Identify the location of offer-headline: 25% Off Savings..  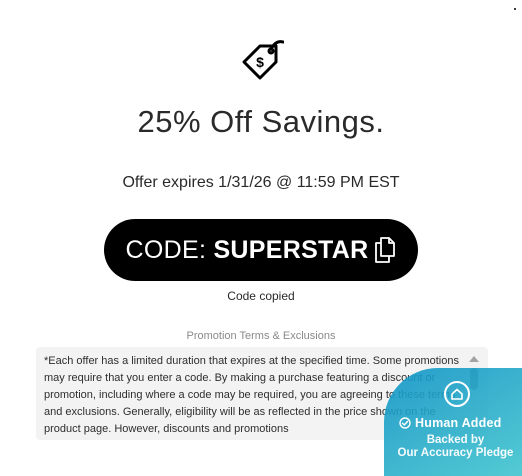
(261, 121).